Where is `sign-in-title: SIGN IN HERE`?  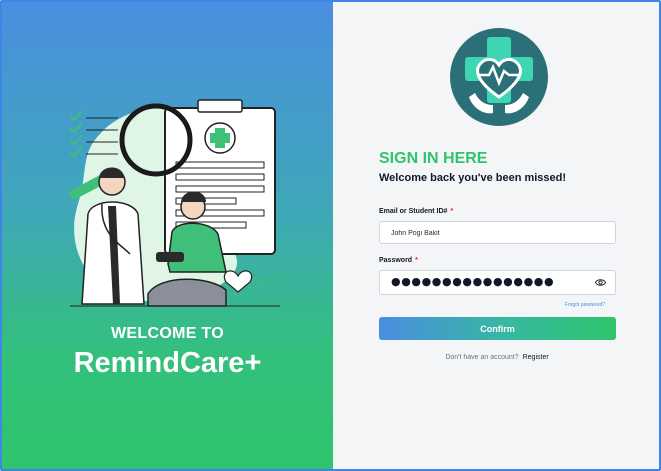 sign-in-title: SIGN IN HERE is located at coordinates (433, 158).